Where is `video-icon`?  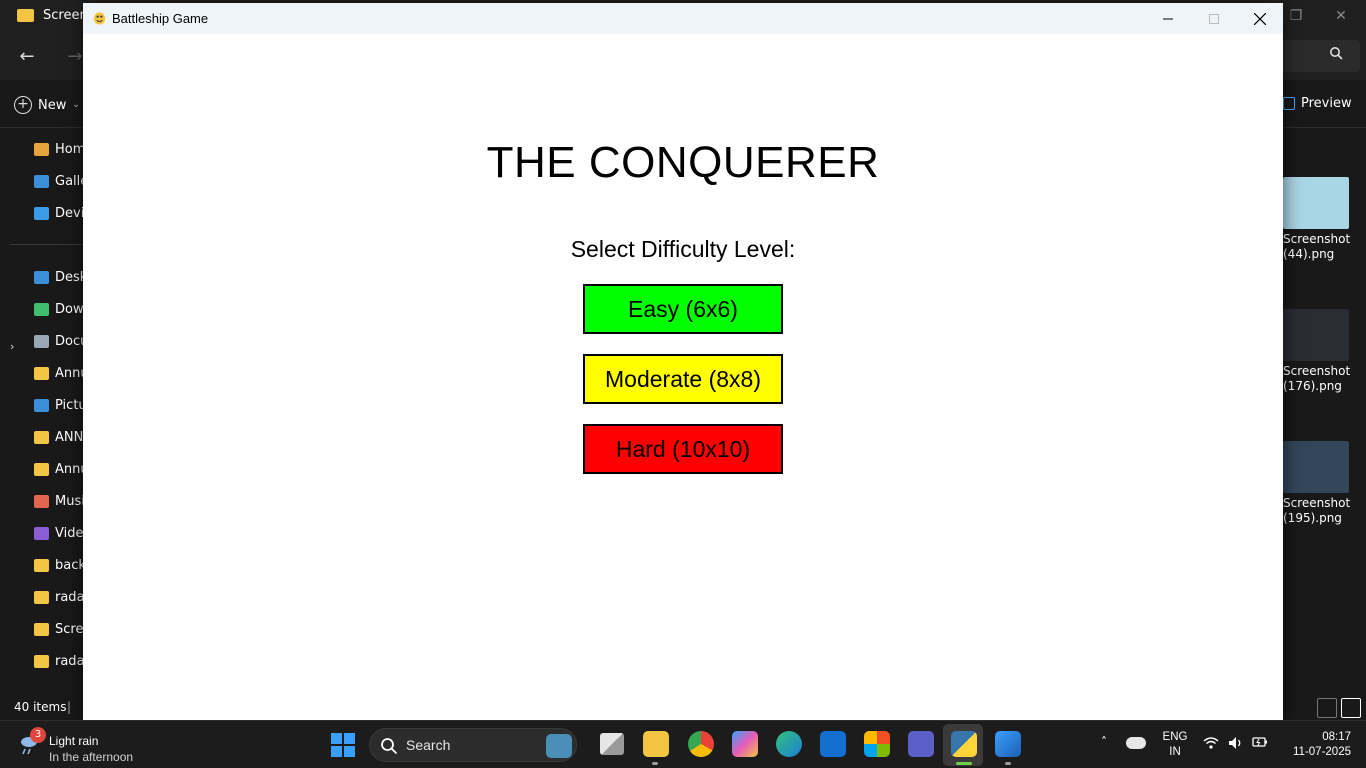 video-icon is located at coordinates (41, 533).